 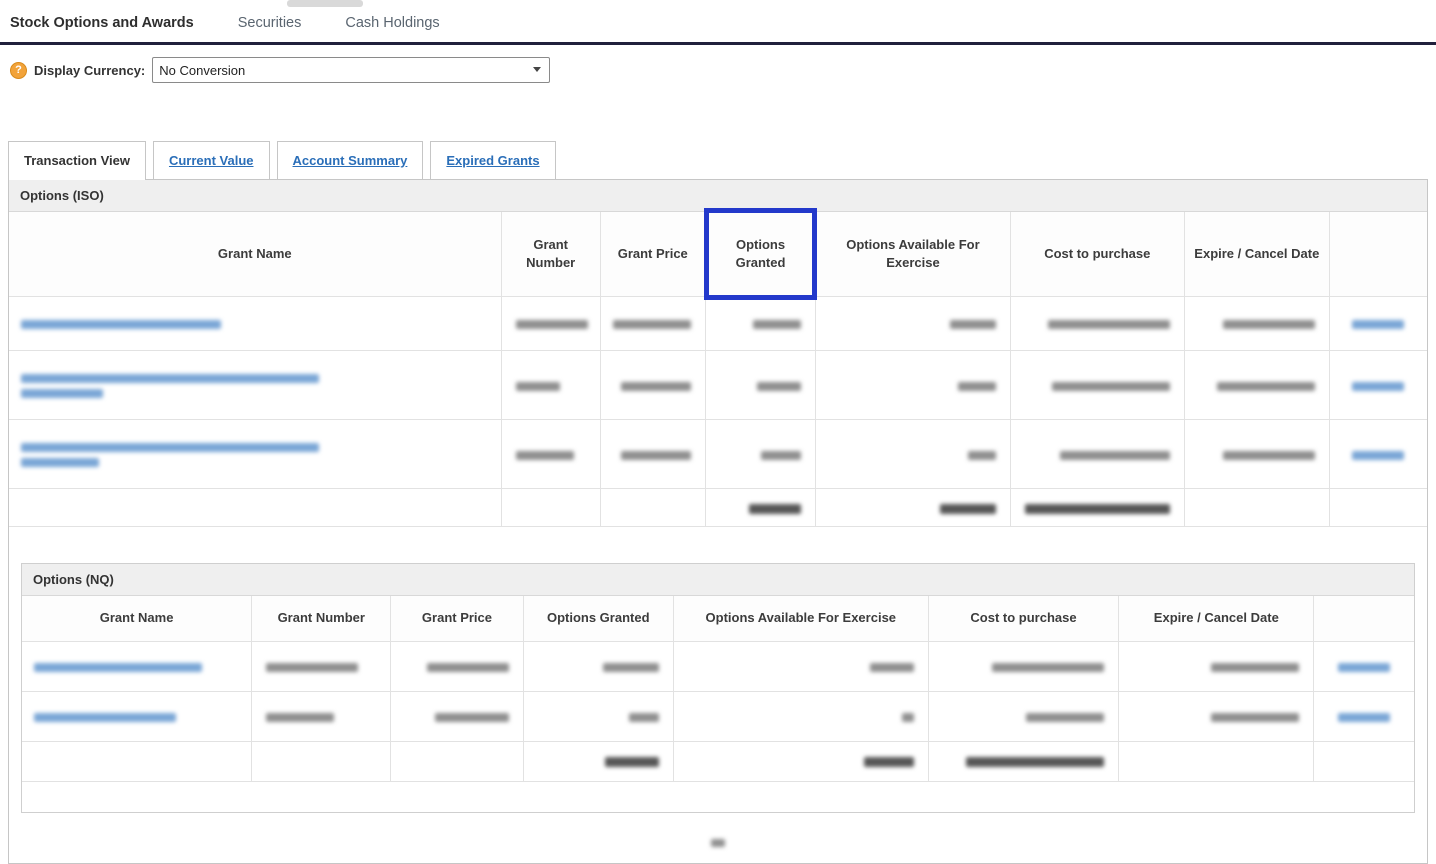 What do you see at coordinates (718, 43) in the screenshot?
I see `nav-underline` at bounding box center [718, 43].